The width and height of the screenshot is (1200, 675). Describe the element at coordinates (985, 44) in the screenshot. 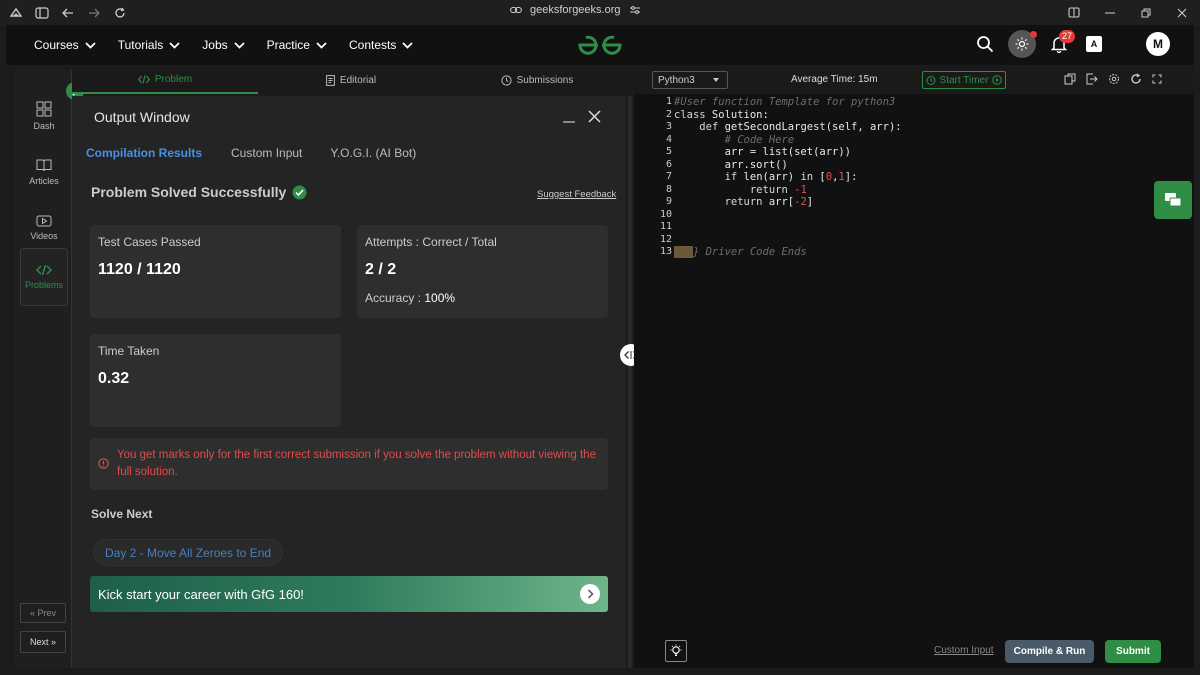

I see `search-icon` at that location.